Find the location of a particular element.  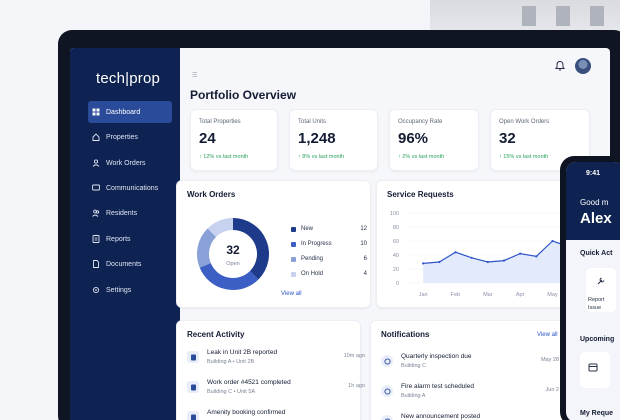

activity-subtitle: Building A • Unit 2B is located at coordinates (231, 362).